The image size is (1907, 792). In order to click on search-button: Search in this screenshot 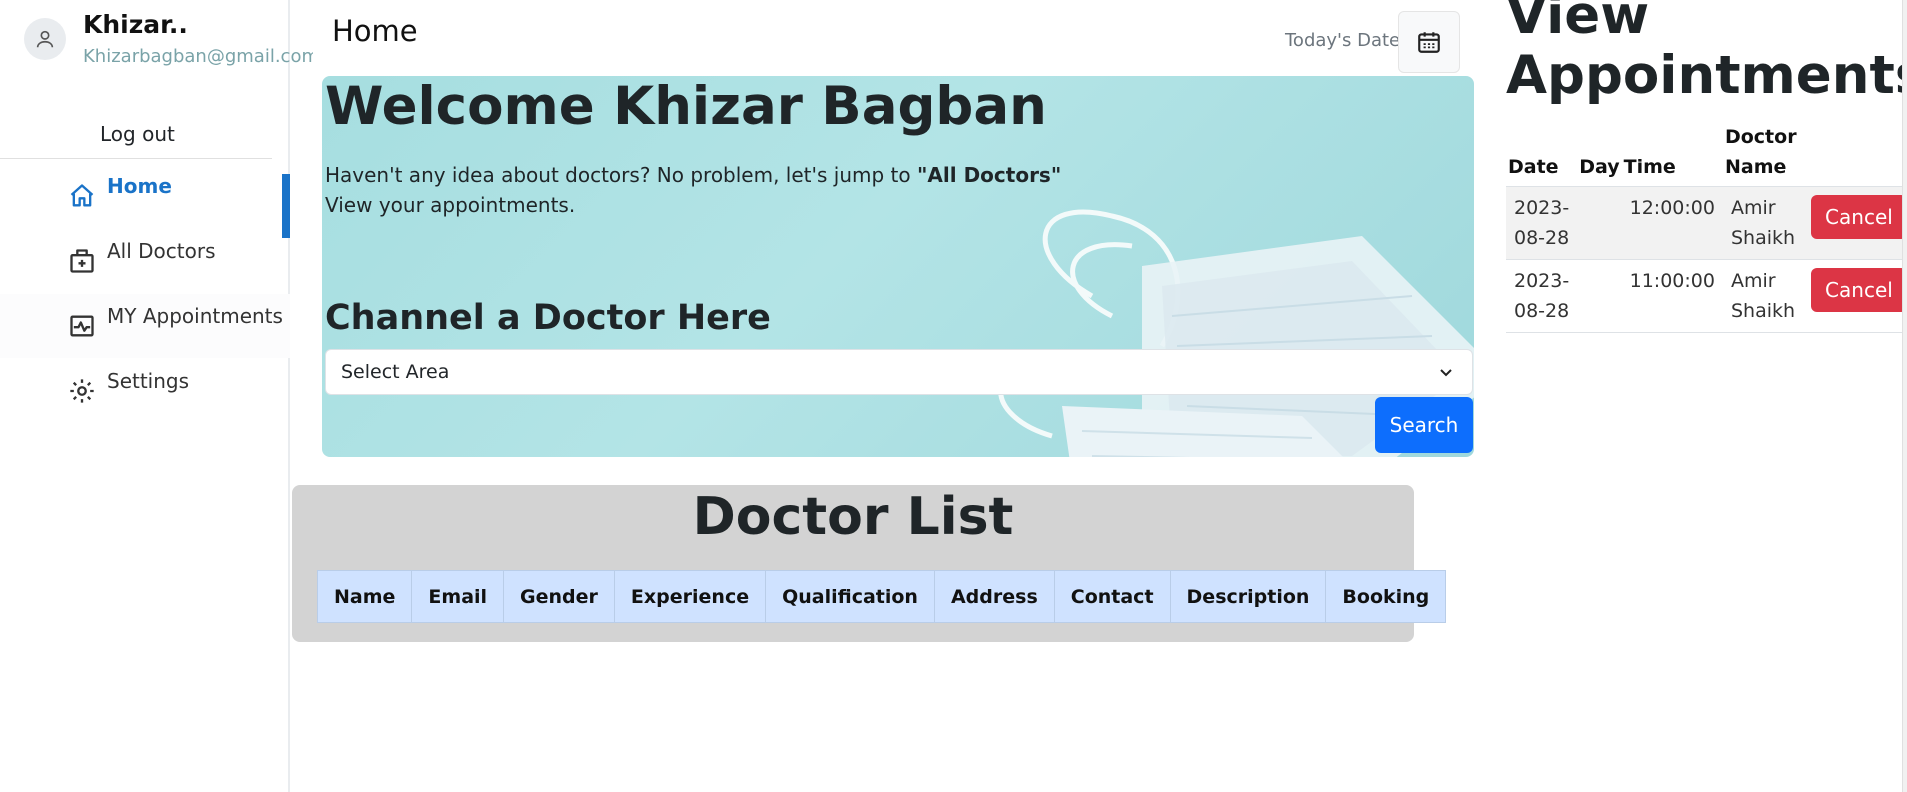, I will do `click(1424, 425)`.